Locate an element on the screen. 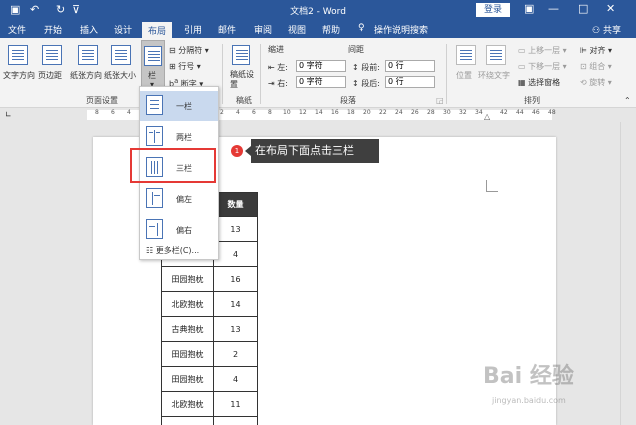 This screenshot has height=425, width=636. indent-left-icon: ⇤ 左: is located at coordinates (278, 67).